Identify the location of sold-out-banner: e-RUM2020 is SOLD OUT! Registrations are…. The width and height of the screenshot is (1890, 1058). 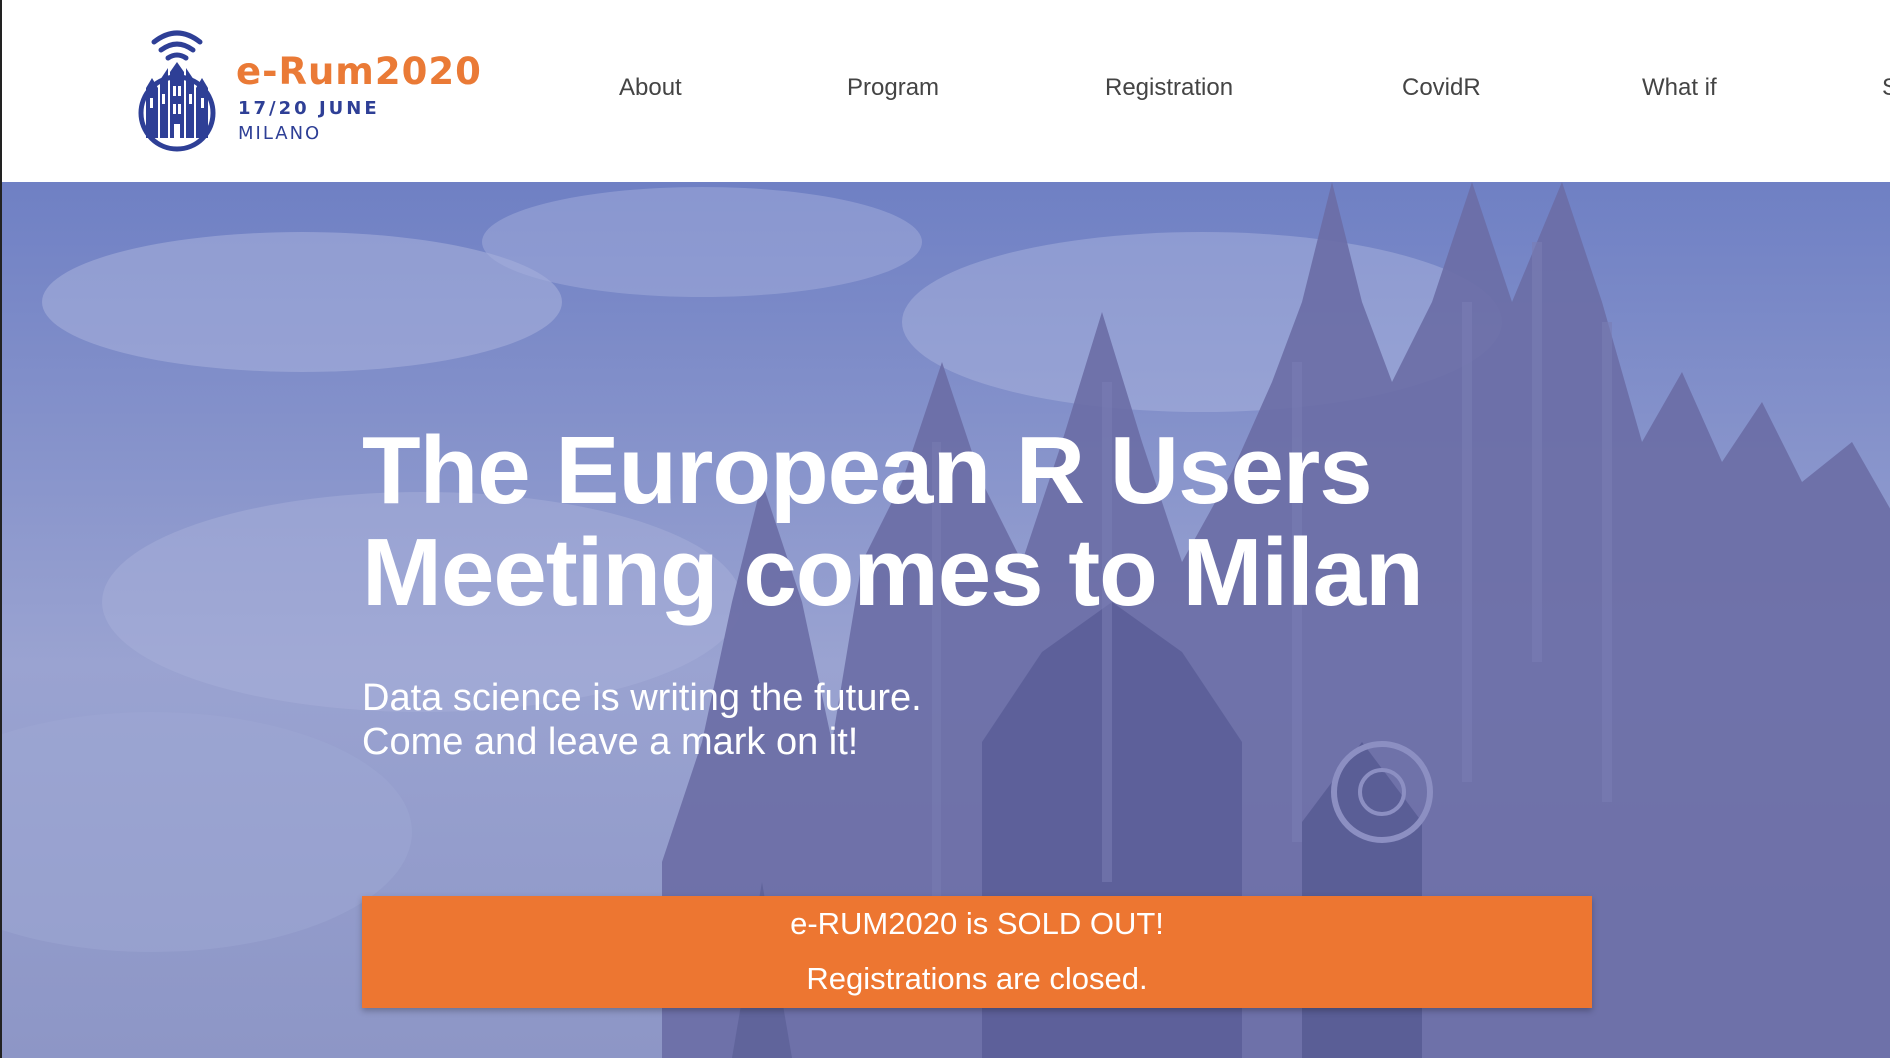
(977, 952).